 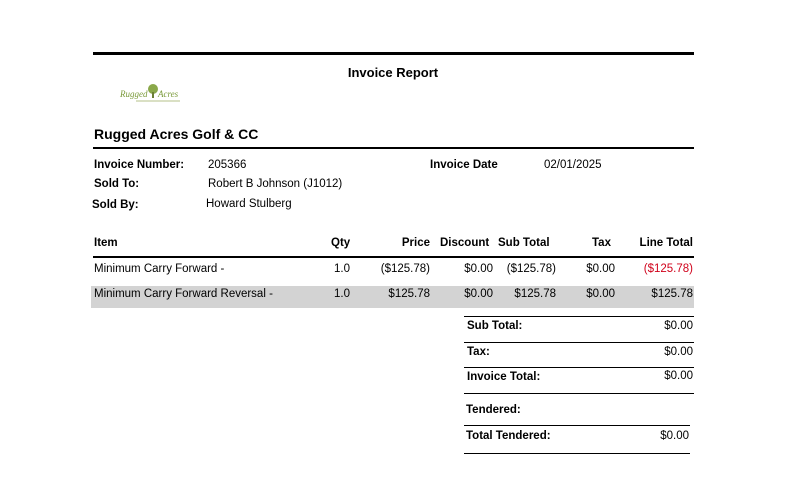 I want to click on top-rule, so click(x=393, y=53).